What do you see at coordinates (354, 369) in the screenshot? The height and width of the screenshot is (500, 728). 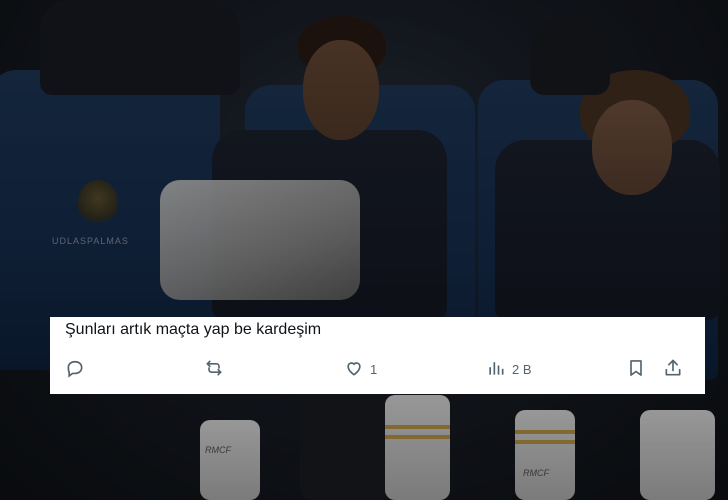 I see `like-icon` at bounding box center [354, 369].